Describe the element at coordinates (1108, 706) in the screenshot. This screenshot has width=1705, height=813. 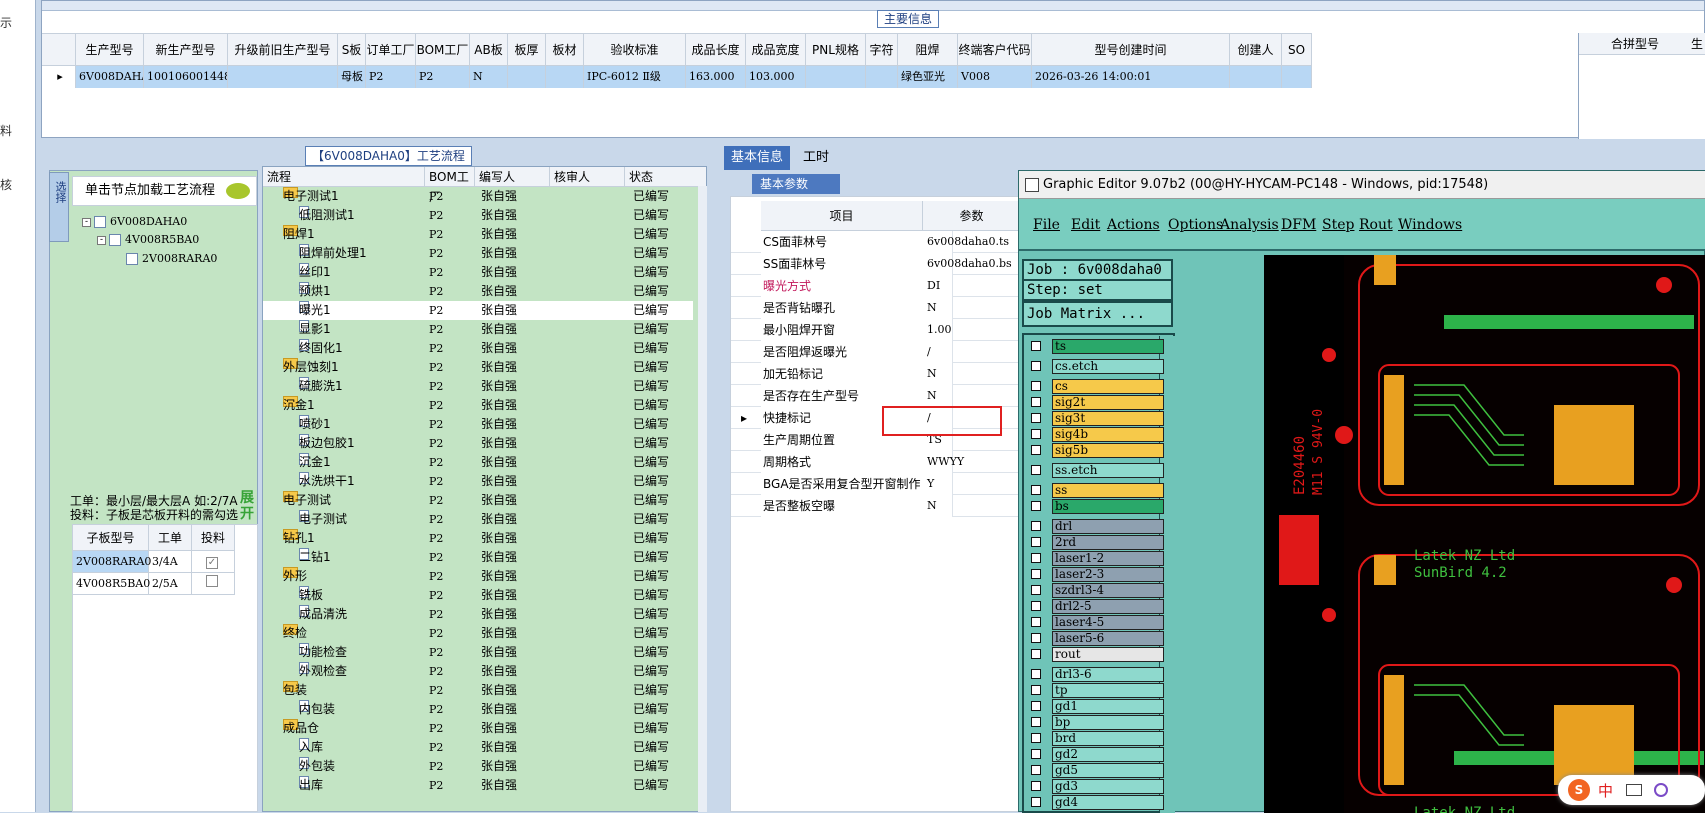
I see `layer-item: gd1` at that location.